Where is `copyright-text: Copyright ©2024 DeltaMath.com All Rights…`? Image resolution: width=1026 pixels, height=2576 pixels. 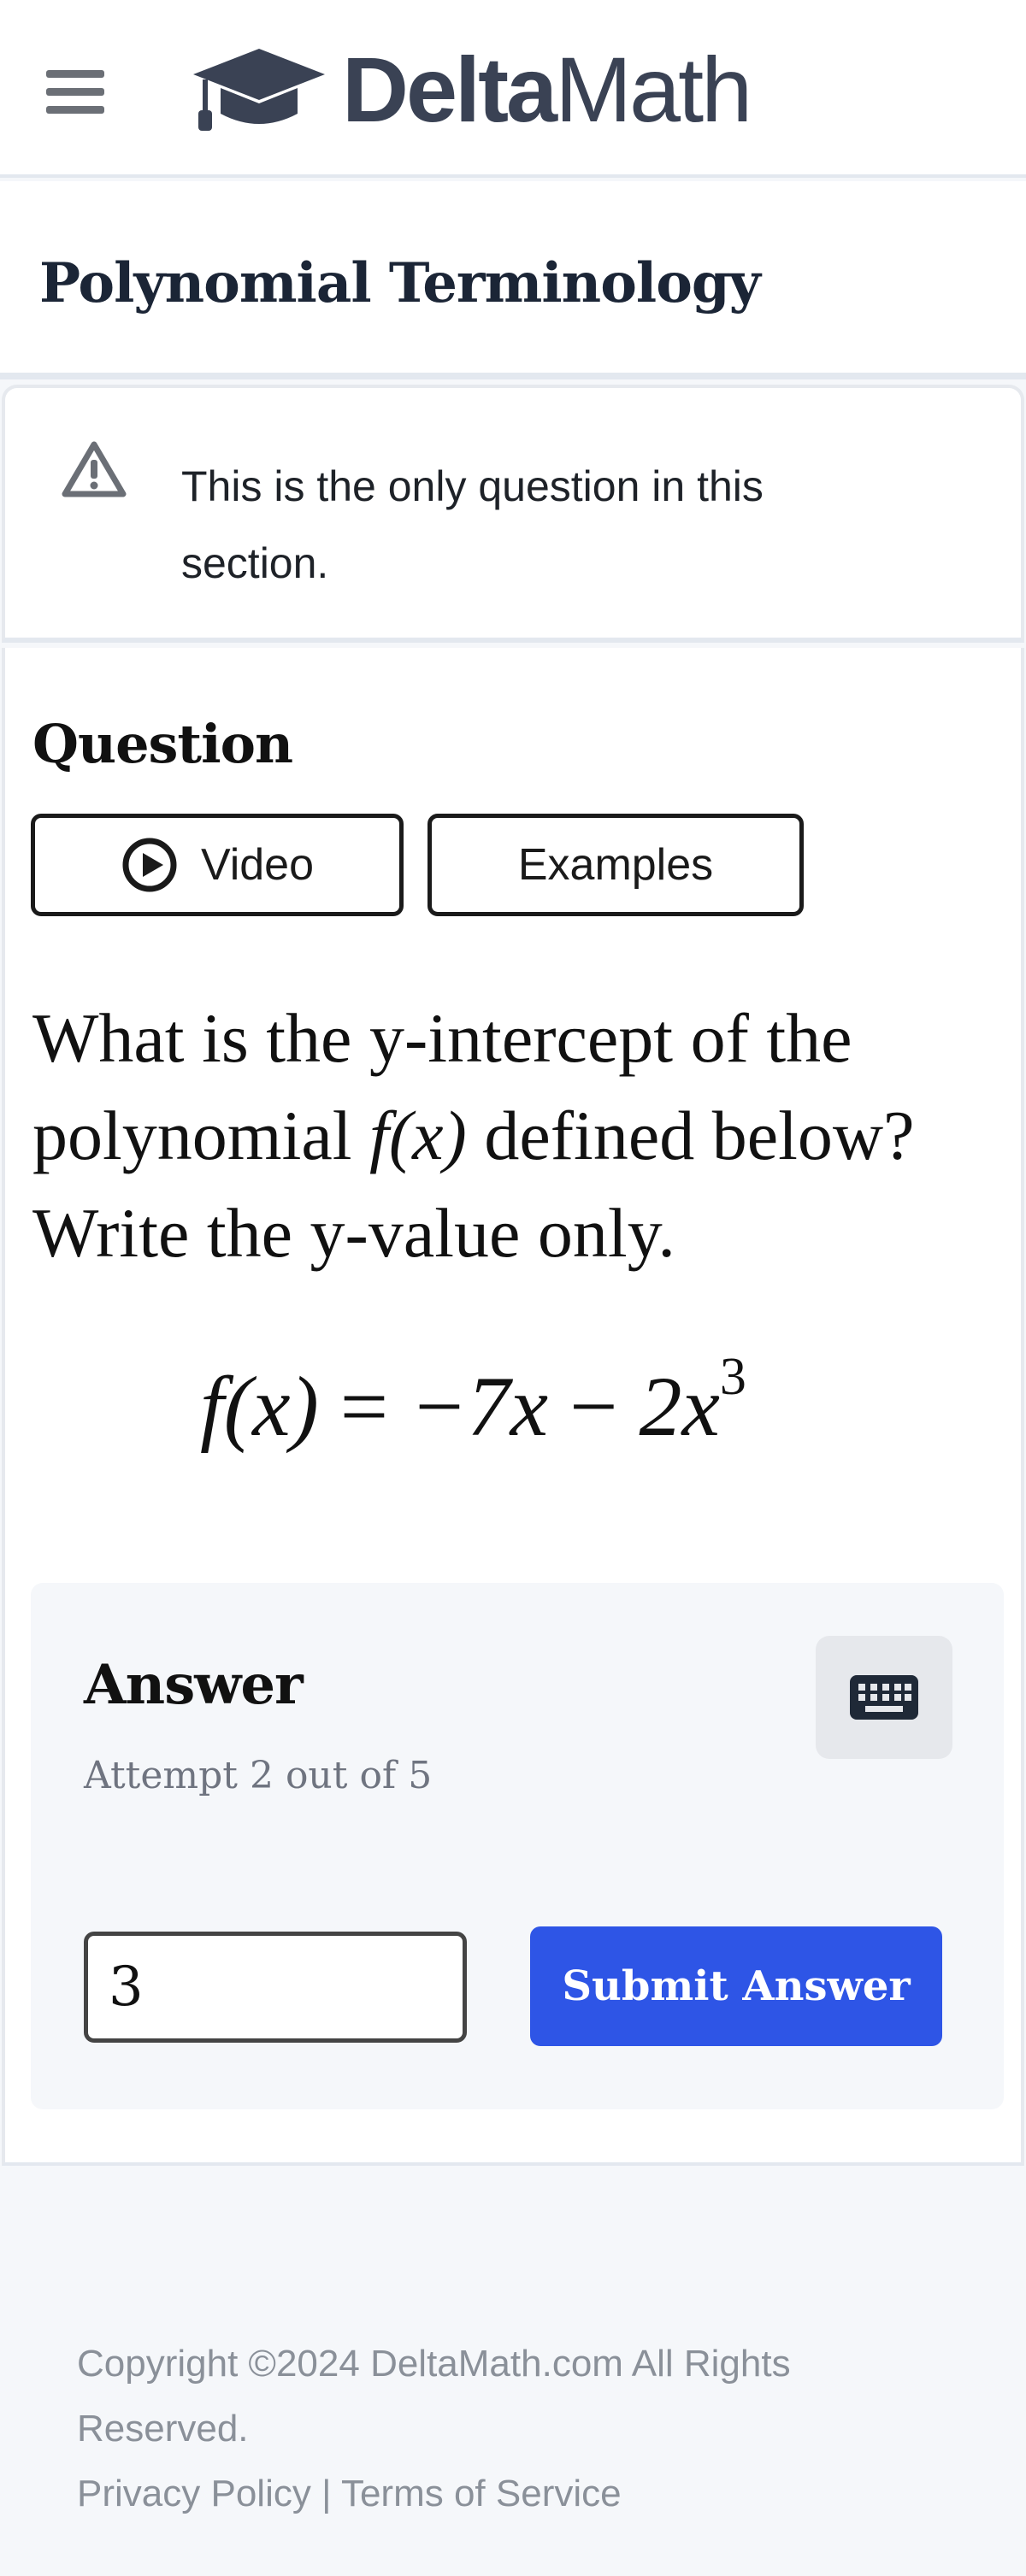
copyright-text: Copyright ©2024 DeltaMath.com All Rights… is located at coordinates (434, 2396).